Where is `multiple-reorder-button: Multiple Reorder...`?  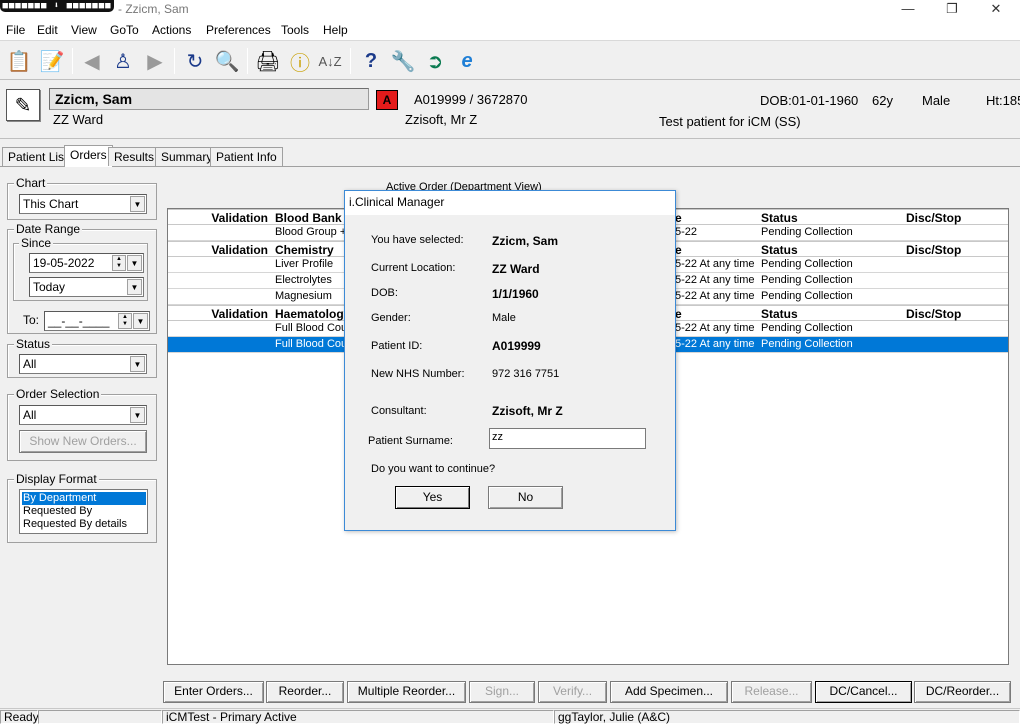
multiple-reorder-button: Multiple Reorder... is located at coordinates (406, 692).